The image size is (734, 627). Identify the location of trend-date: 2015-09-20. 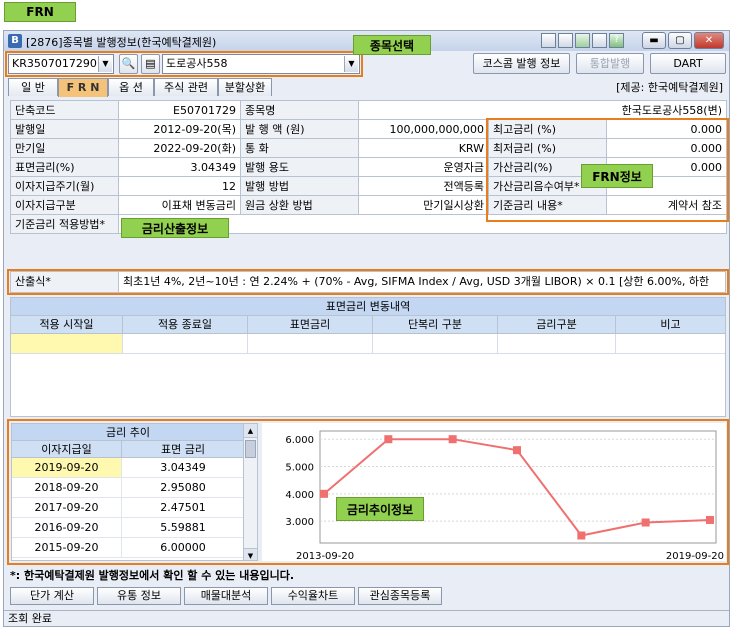
(67, 547).